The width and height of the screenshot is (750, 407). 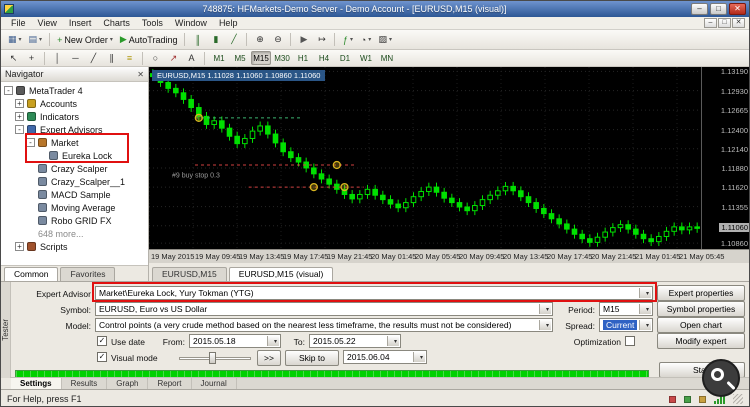 What do you see at coordinates (215, 40) in the screenshot?
I see `candlestick-chart-icon: ▮` at bounding box center [215, 40].